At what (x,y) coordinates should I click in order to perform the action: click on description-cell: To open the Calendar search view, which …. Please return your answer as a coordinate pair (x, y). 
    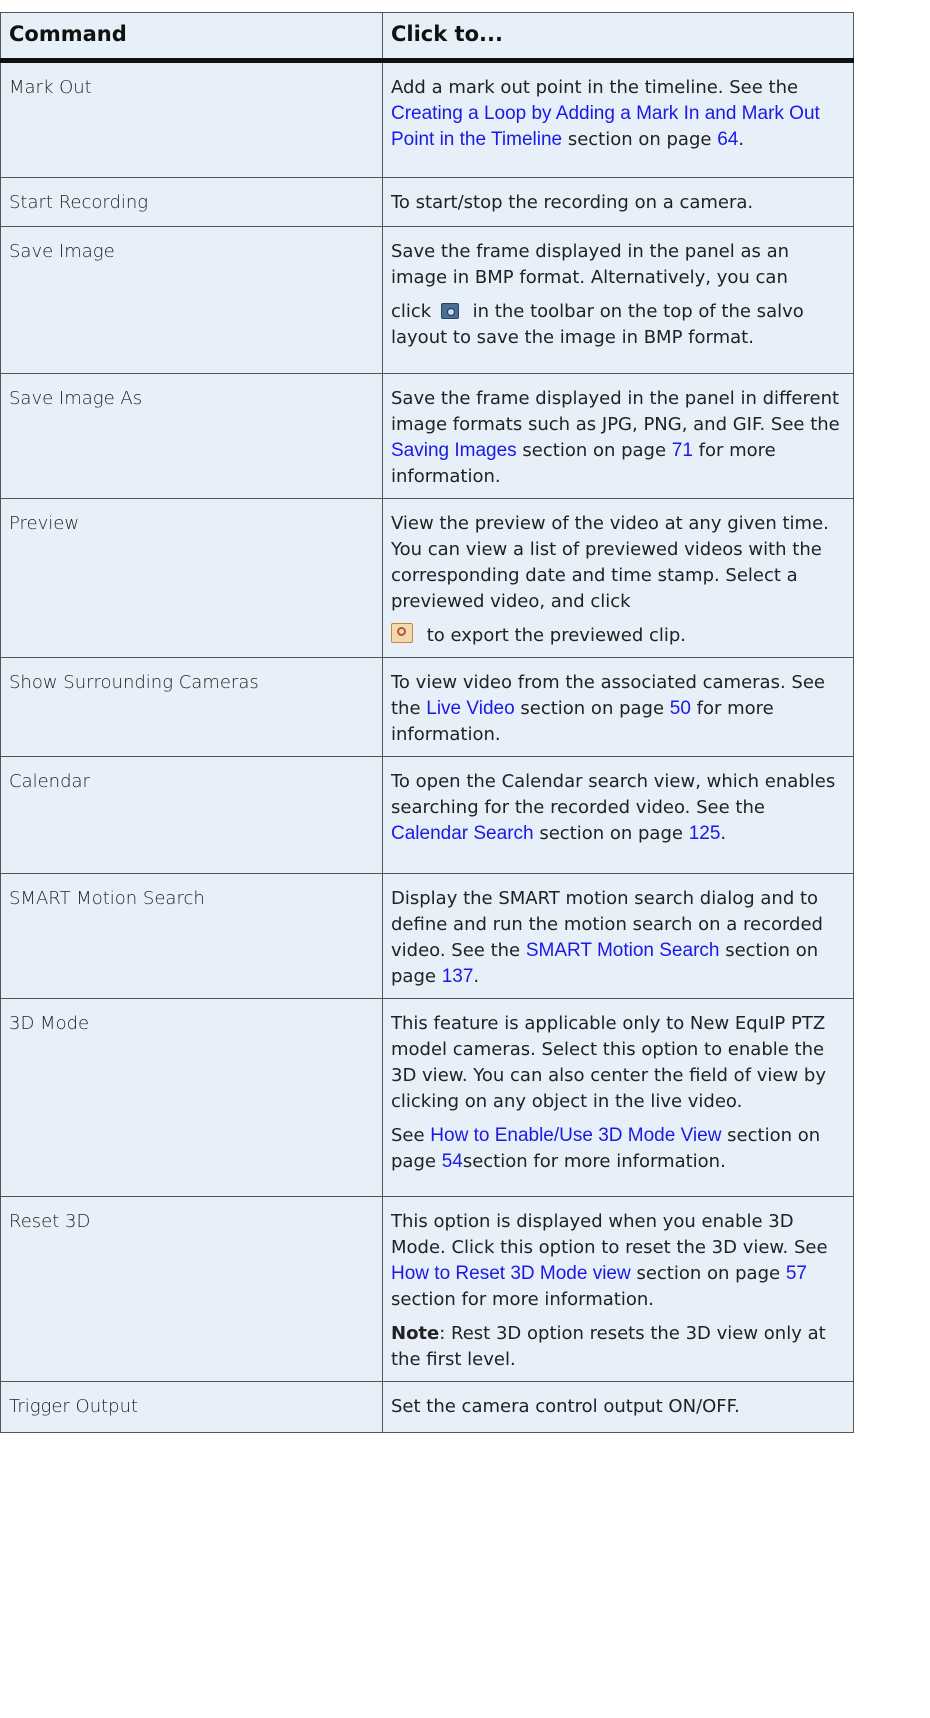
    Looking at the image, I should click on (618, 815).